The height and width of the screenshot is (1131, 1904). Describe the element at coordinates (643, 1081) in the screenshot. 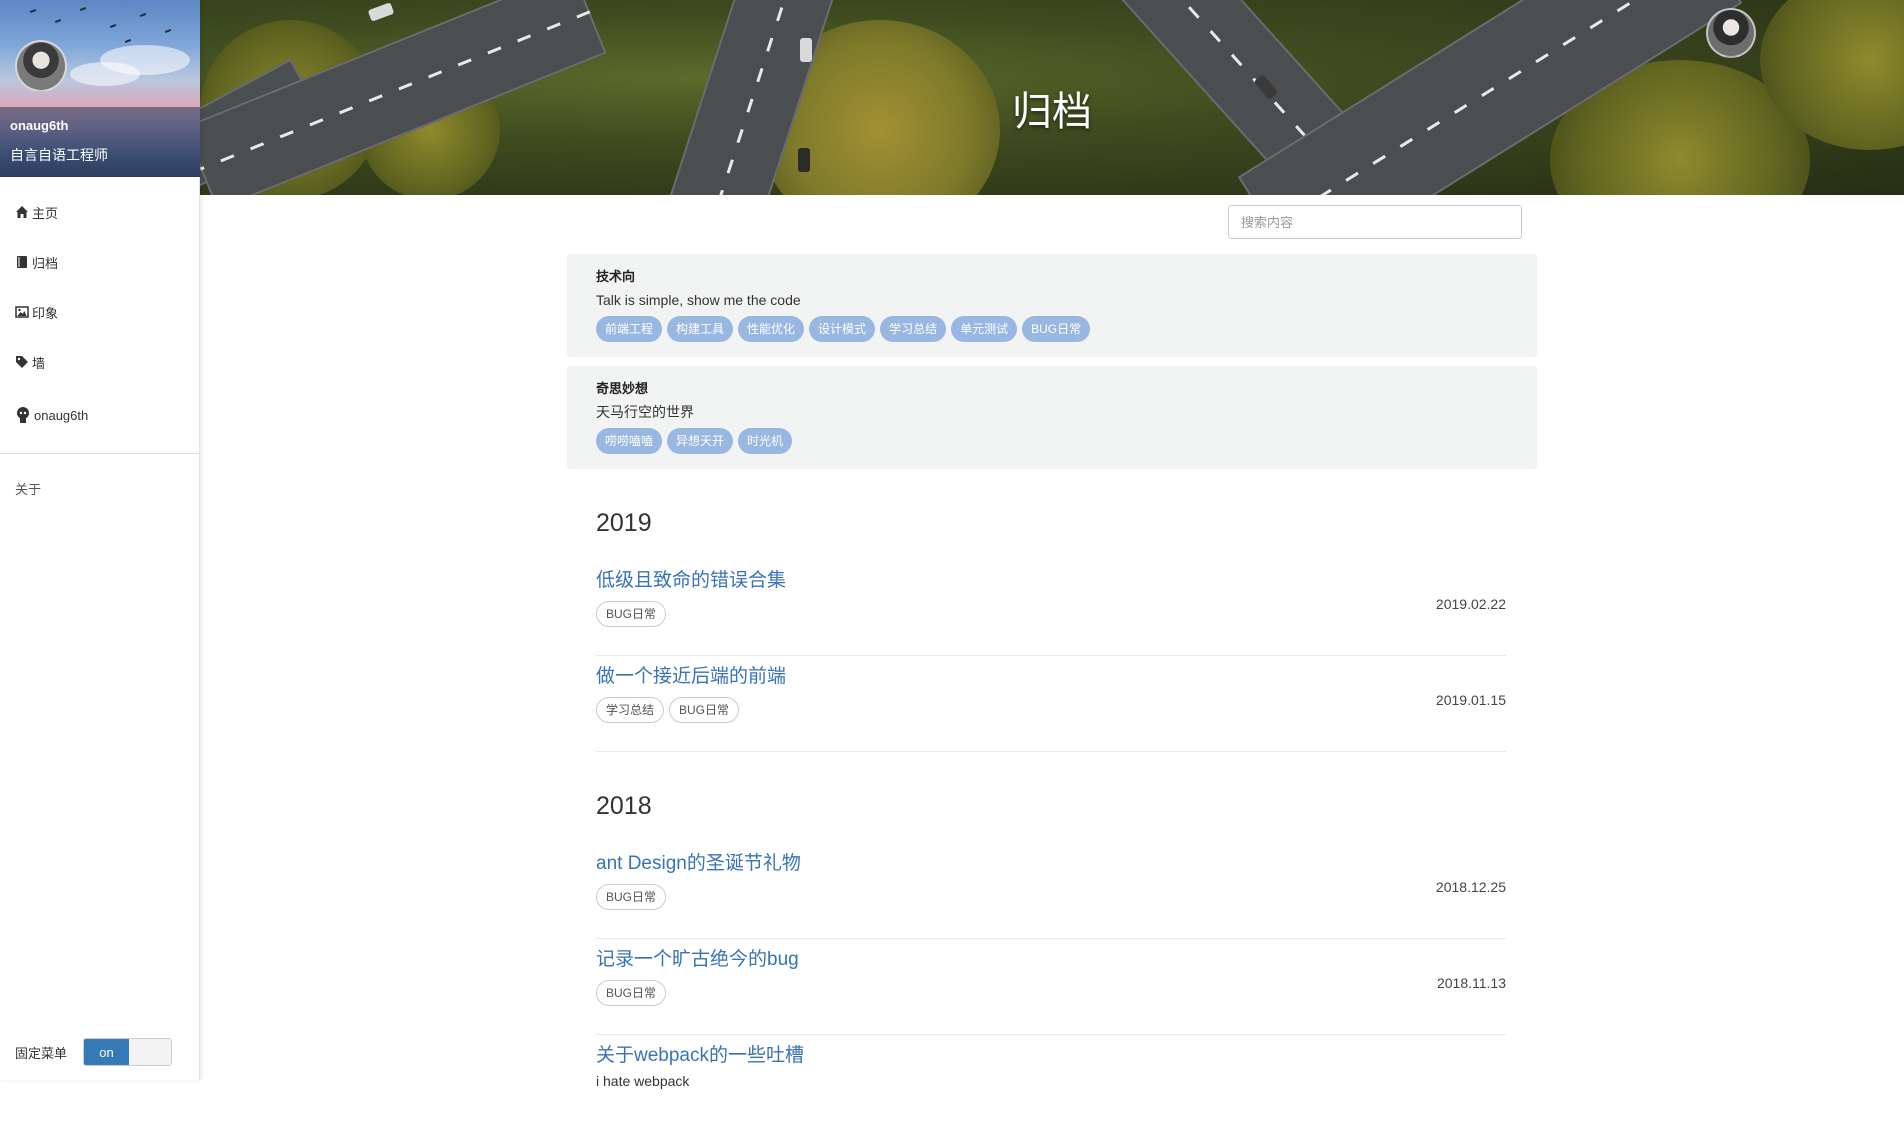

I see `post-description: i hate webpack` at that location.